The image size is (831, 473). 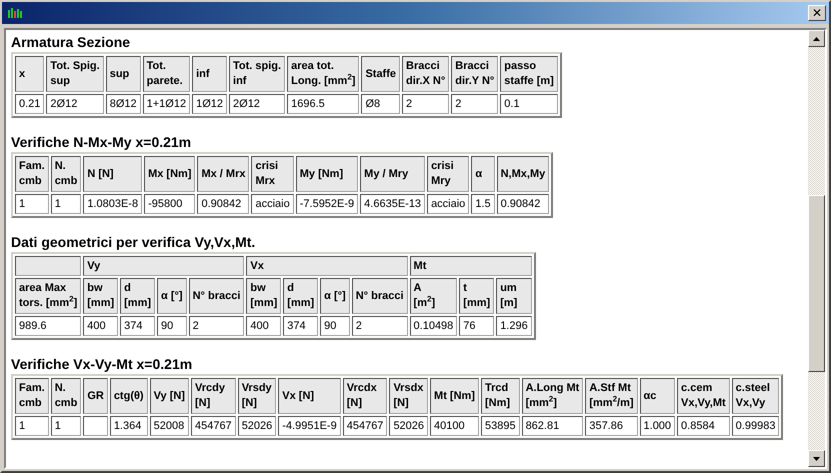 What do you see at coordinates (15, 13) in the screenshot?
I see `app-icon` at bounding box center [15, 13].